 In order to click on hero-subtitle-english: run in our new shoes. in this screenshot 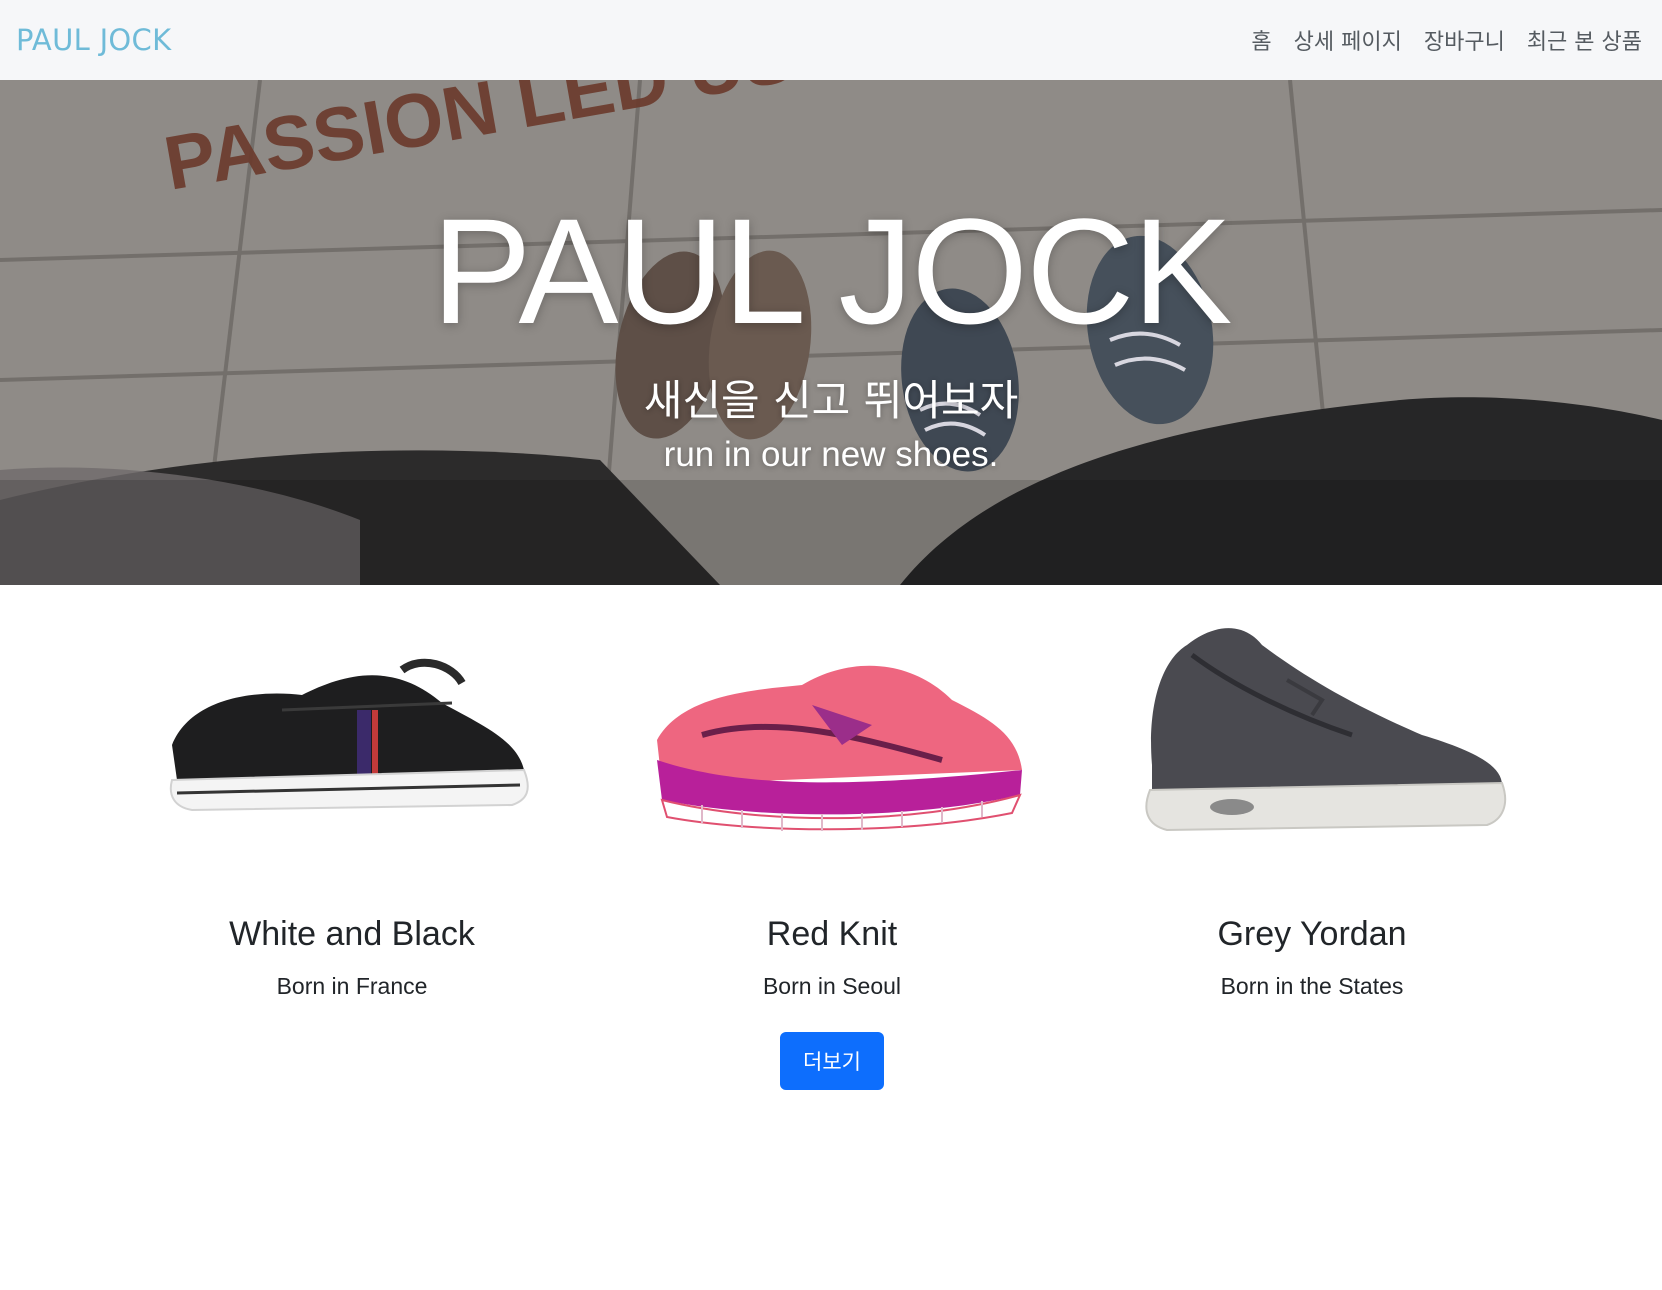, I will do `click(831, 454)`.